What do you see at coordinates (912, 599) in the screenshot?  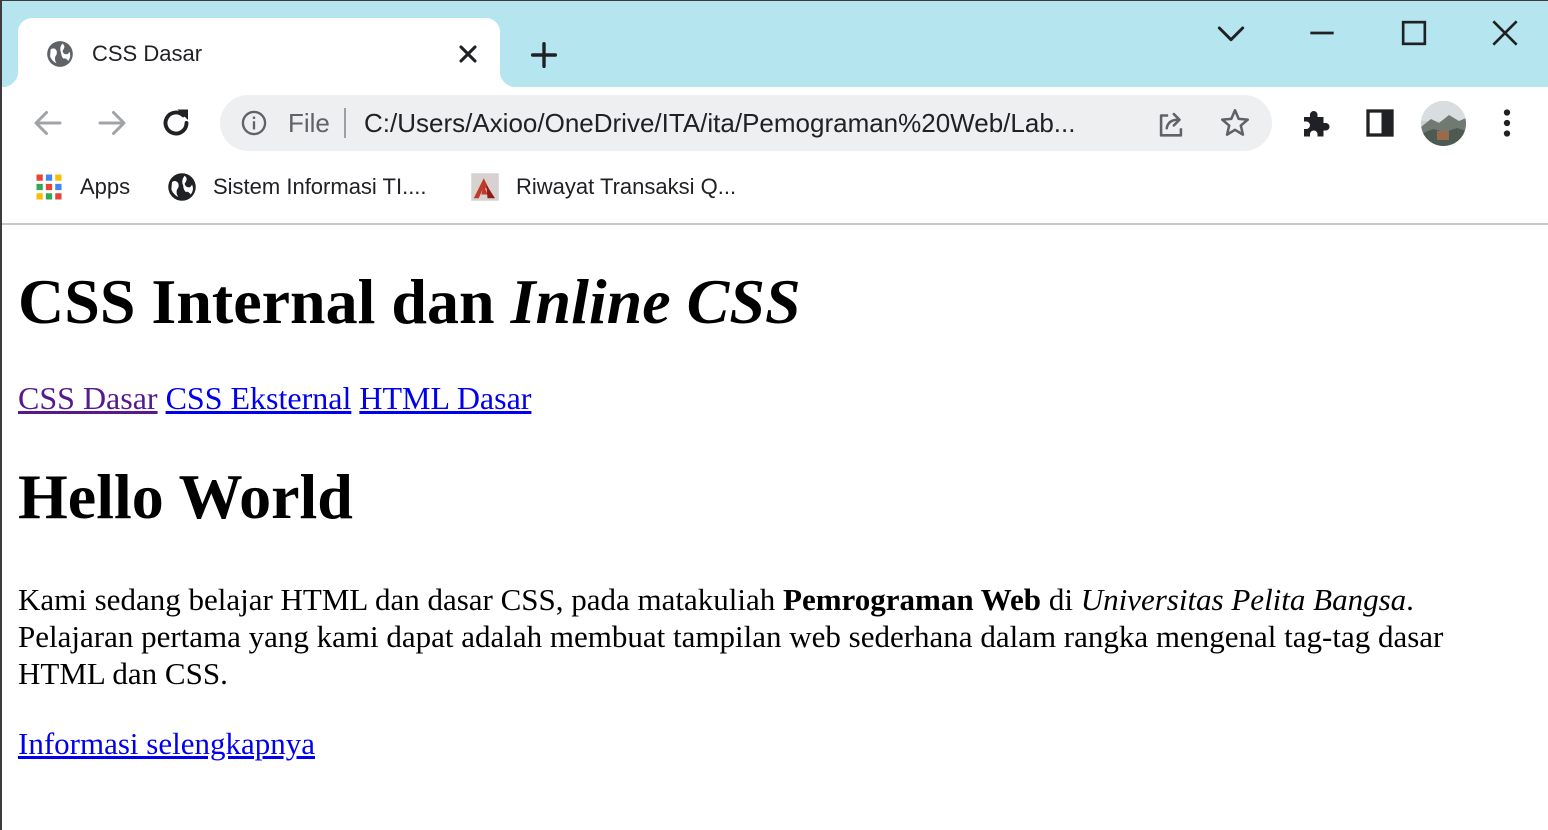 I see `paragraph-bold: Pemrograman Web` at bounding box center [912, 599].